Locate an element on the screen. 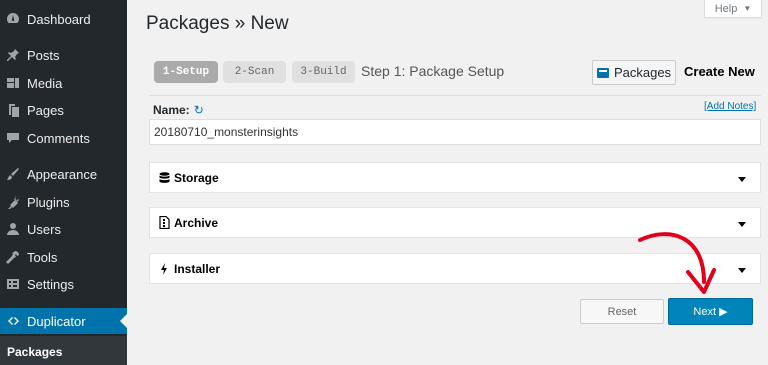  package-name-input is located at coordinates (455, 132).